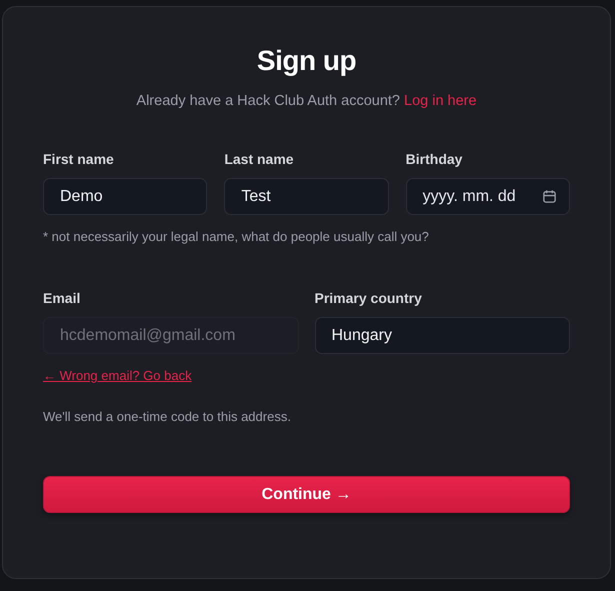 This screenshot has height=591, width=615. I want to click on back-link: ← Wrong email? Go back, so click(117, 375).